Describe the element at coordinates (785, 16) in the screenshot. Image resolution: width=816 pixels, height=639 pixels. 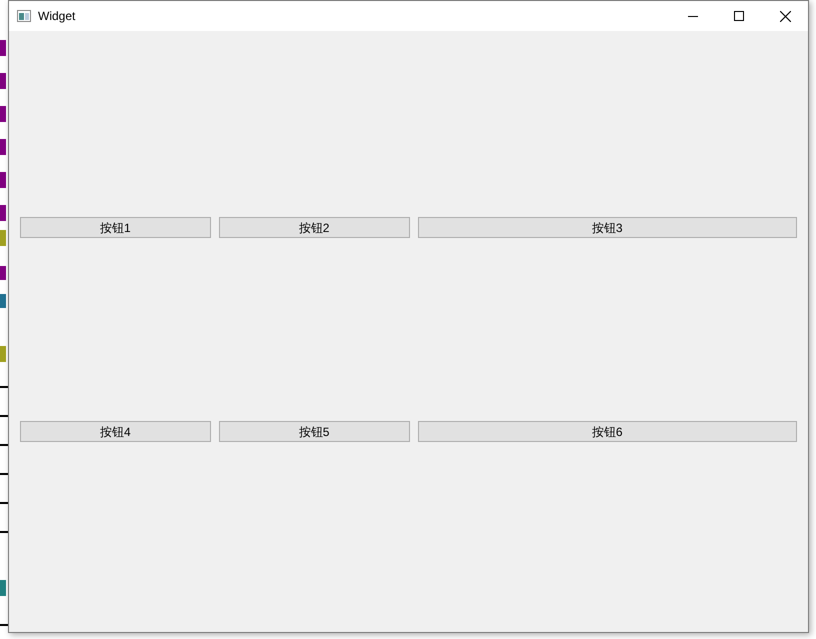
I see `close-icon` at that location.